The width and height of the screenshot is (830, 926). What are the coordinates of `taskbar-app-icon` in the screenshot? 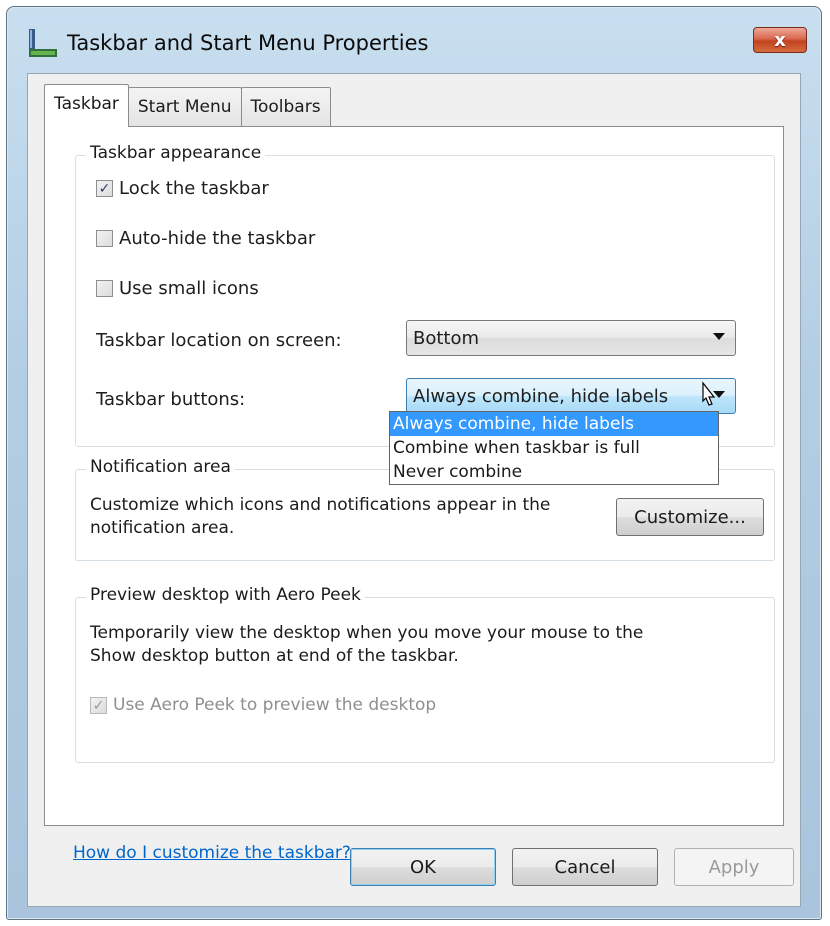 It's located at (43, 43).